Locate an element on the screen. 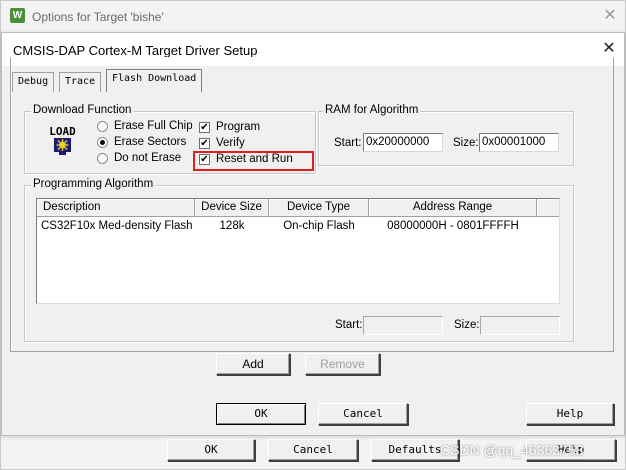  ram-for-algorithm-title: RAM for Algorithm is located at coordinates (372, 110).